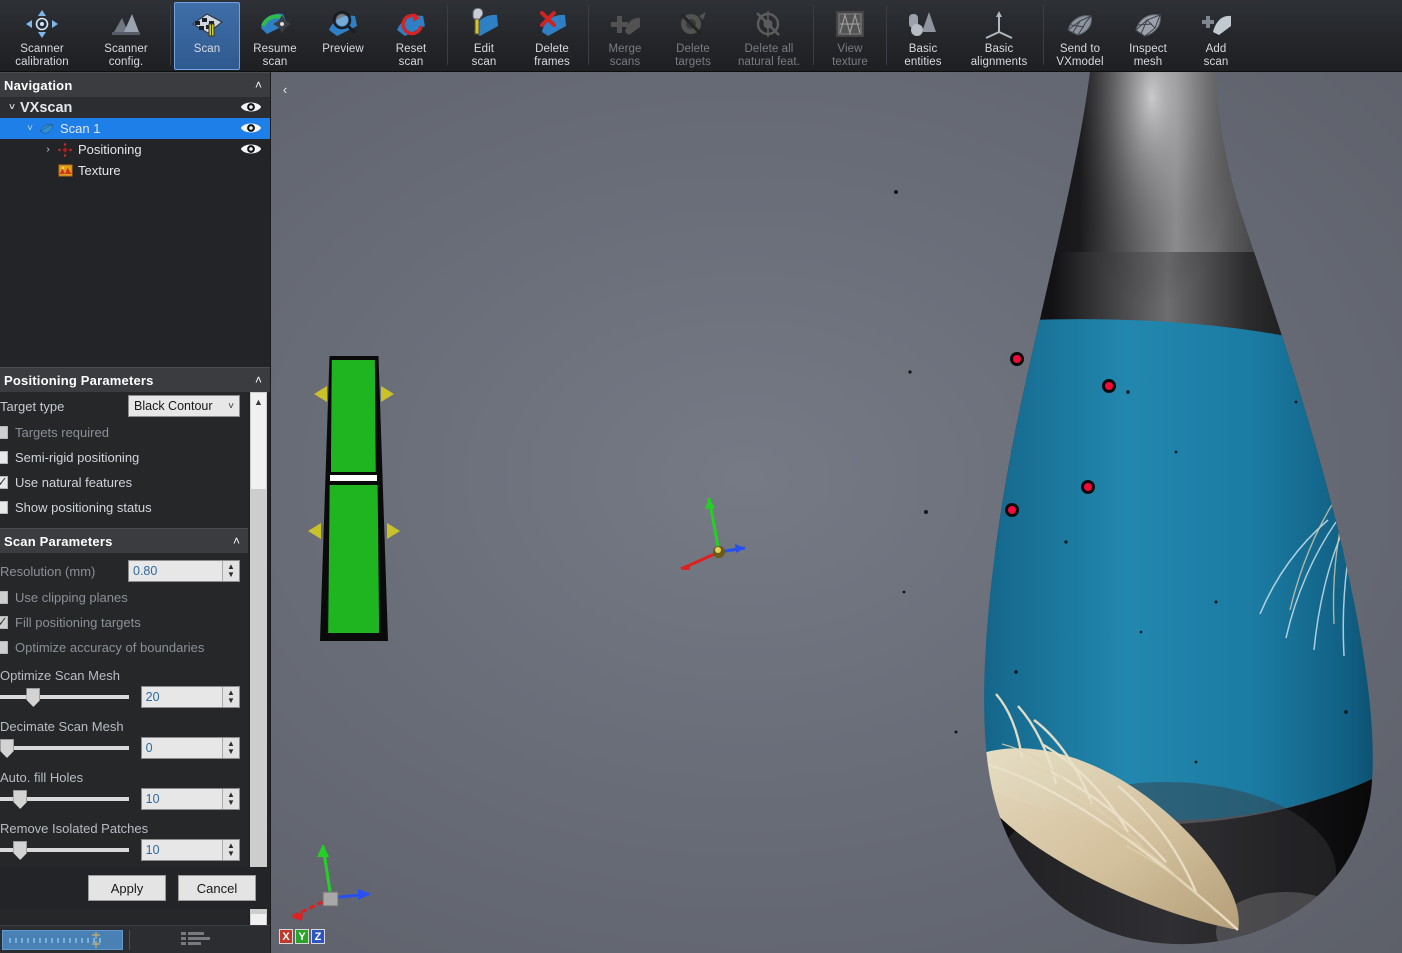 The height and width of the screenshot is (953, 1402). I want to click on toolbar-button-delete-frames: Delete frames, so click(552, 36).